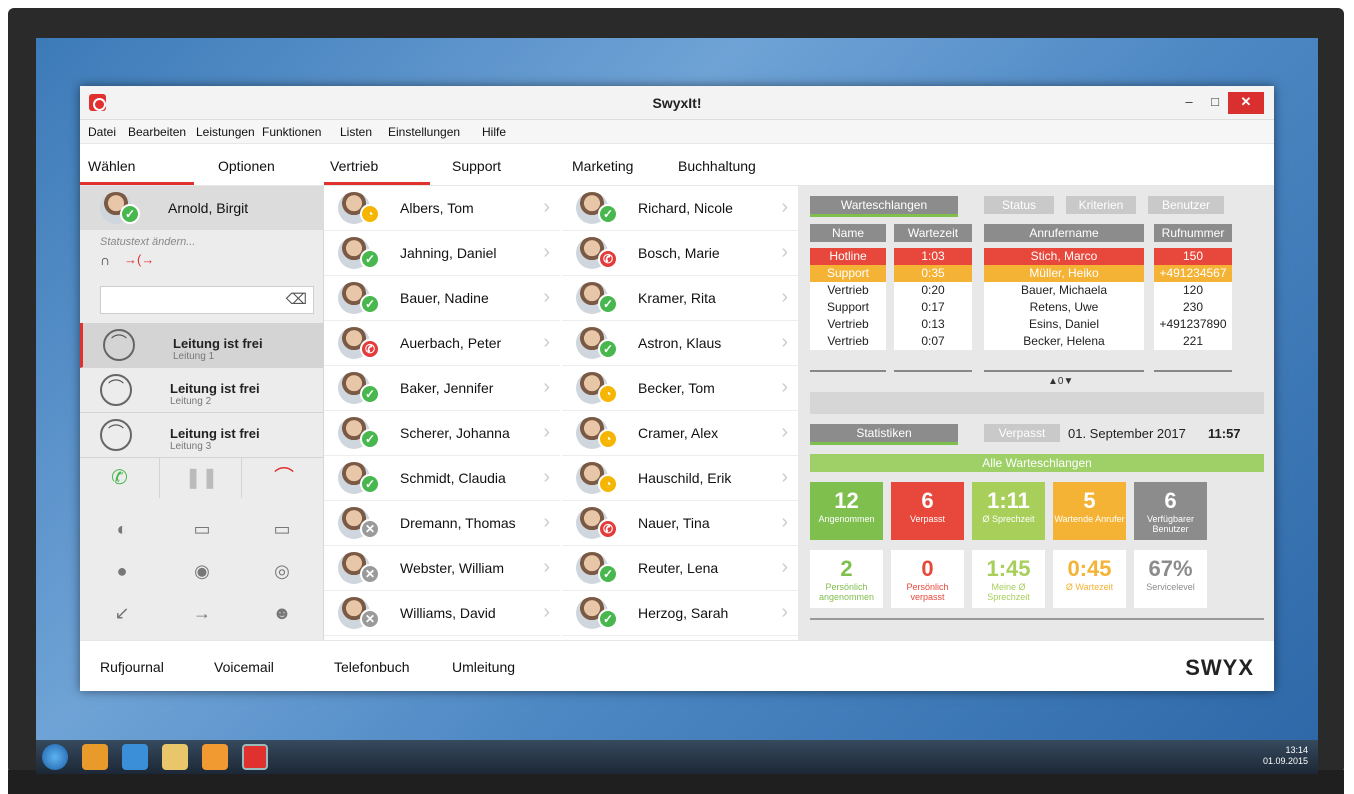  I want to click on contact-row: Bosch, Marie ›, so click(680, 253).